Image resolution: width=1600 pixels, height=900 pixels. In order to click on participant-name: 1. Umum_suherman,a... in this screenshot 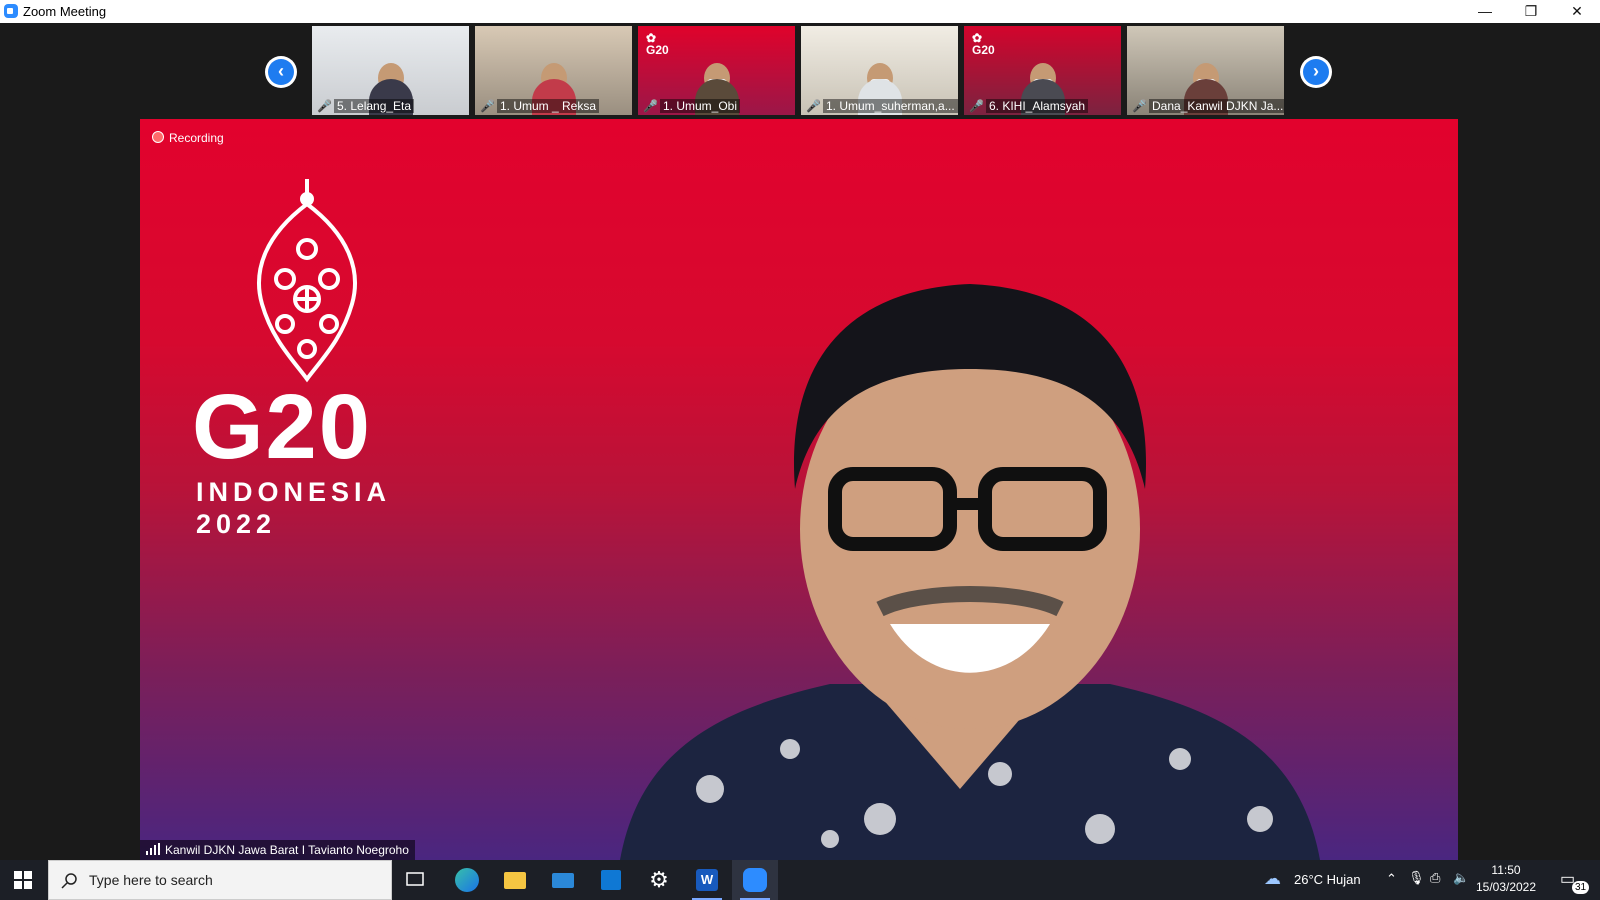, I will do `click(890, 106)`.